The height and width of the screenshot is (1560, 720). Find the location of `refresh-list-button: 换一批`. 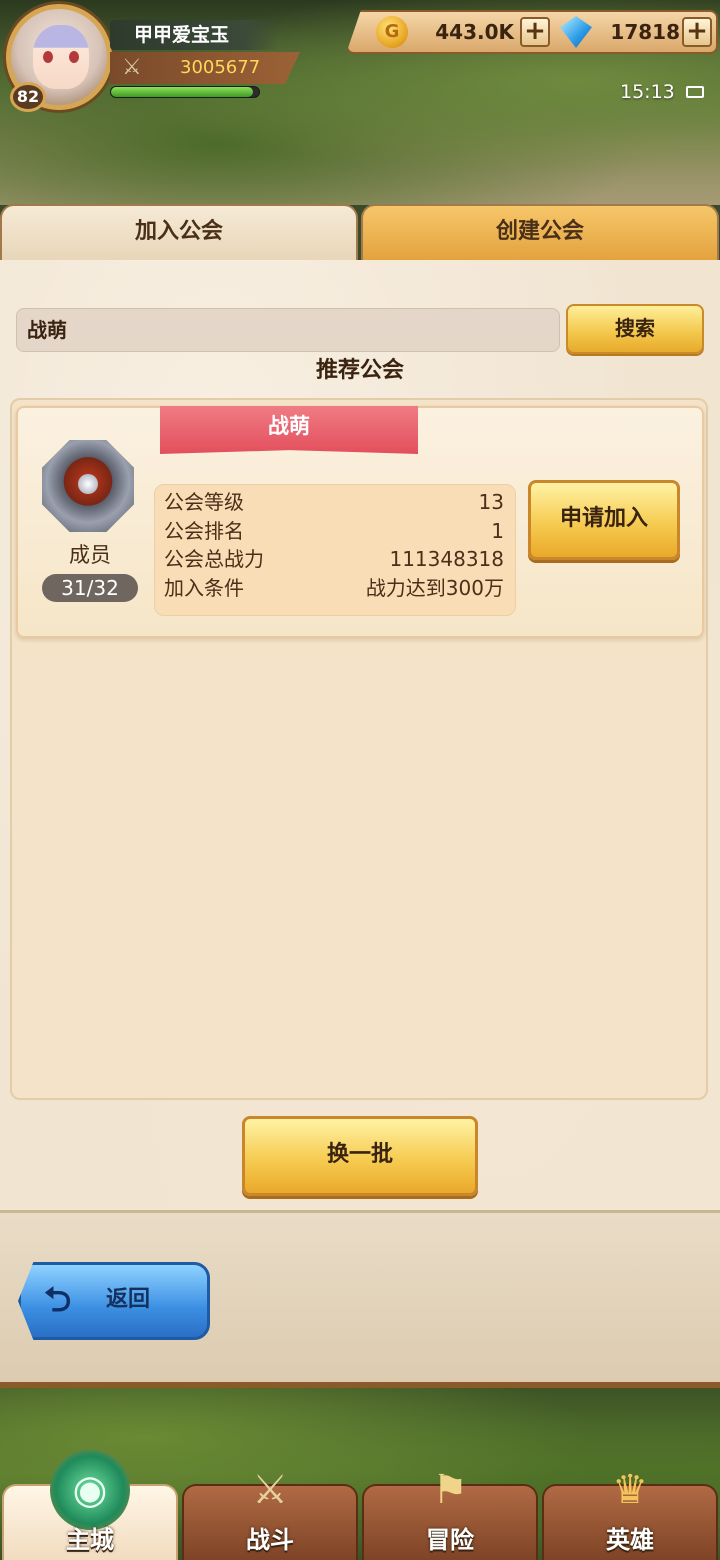

refresh-list-button: 换一批 is located at coordinates (360, 1156).